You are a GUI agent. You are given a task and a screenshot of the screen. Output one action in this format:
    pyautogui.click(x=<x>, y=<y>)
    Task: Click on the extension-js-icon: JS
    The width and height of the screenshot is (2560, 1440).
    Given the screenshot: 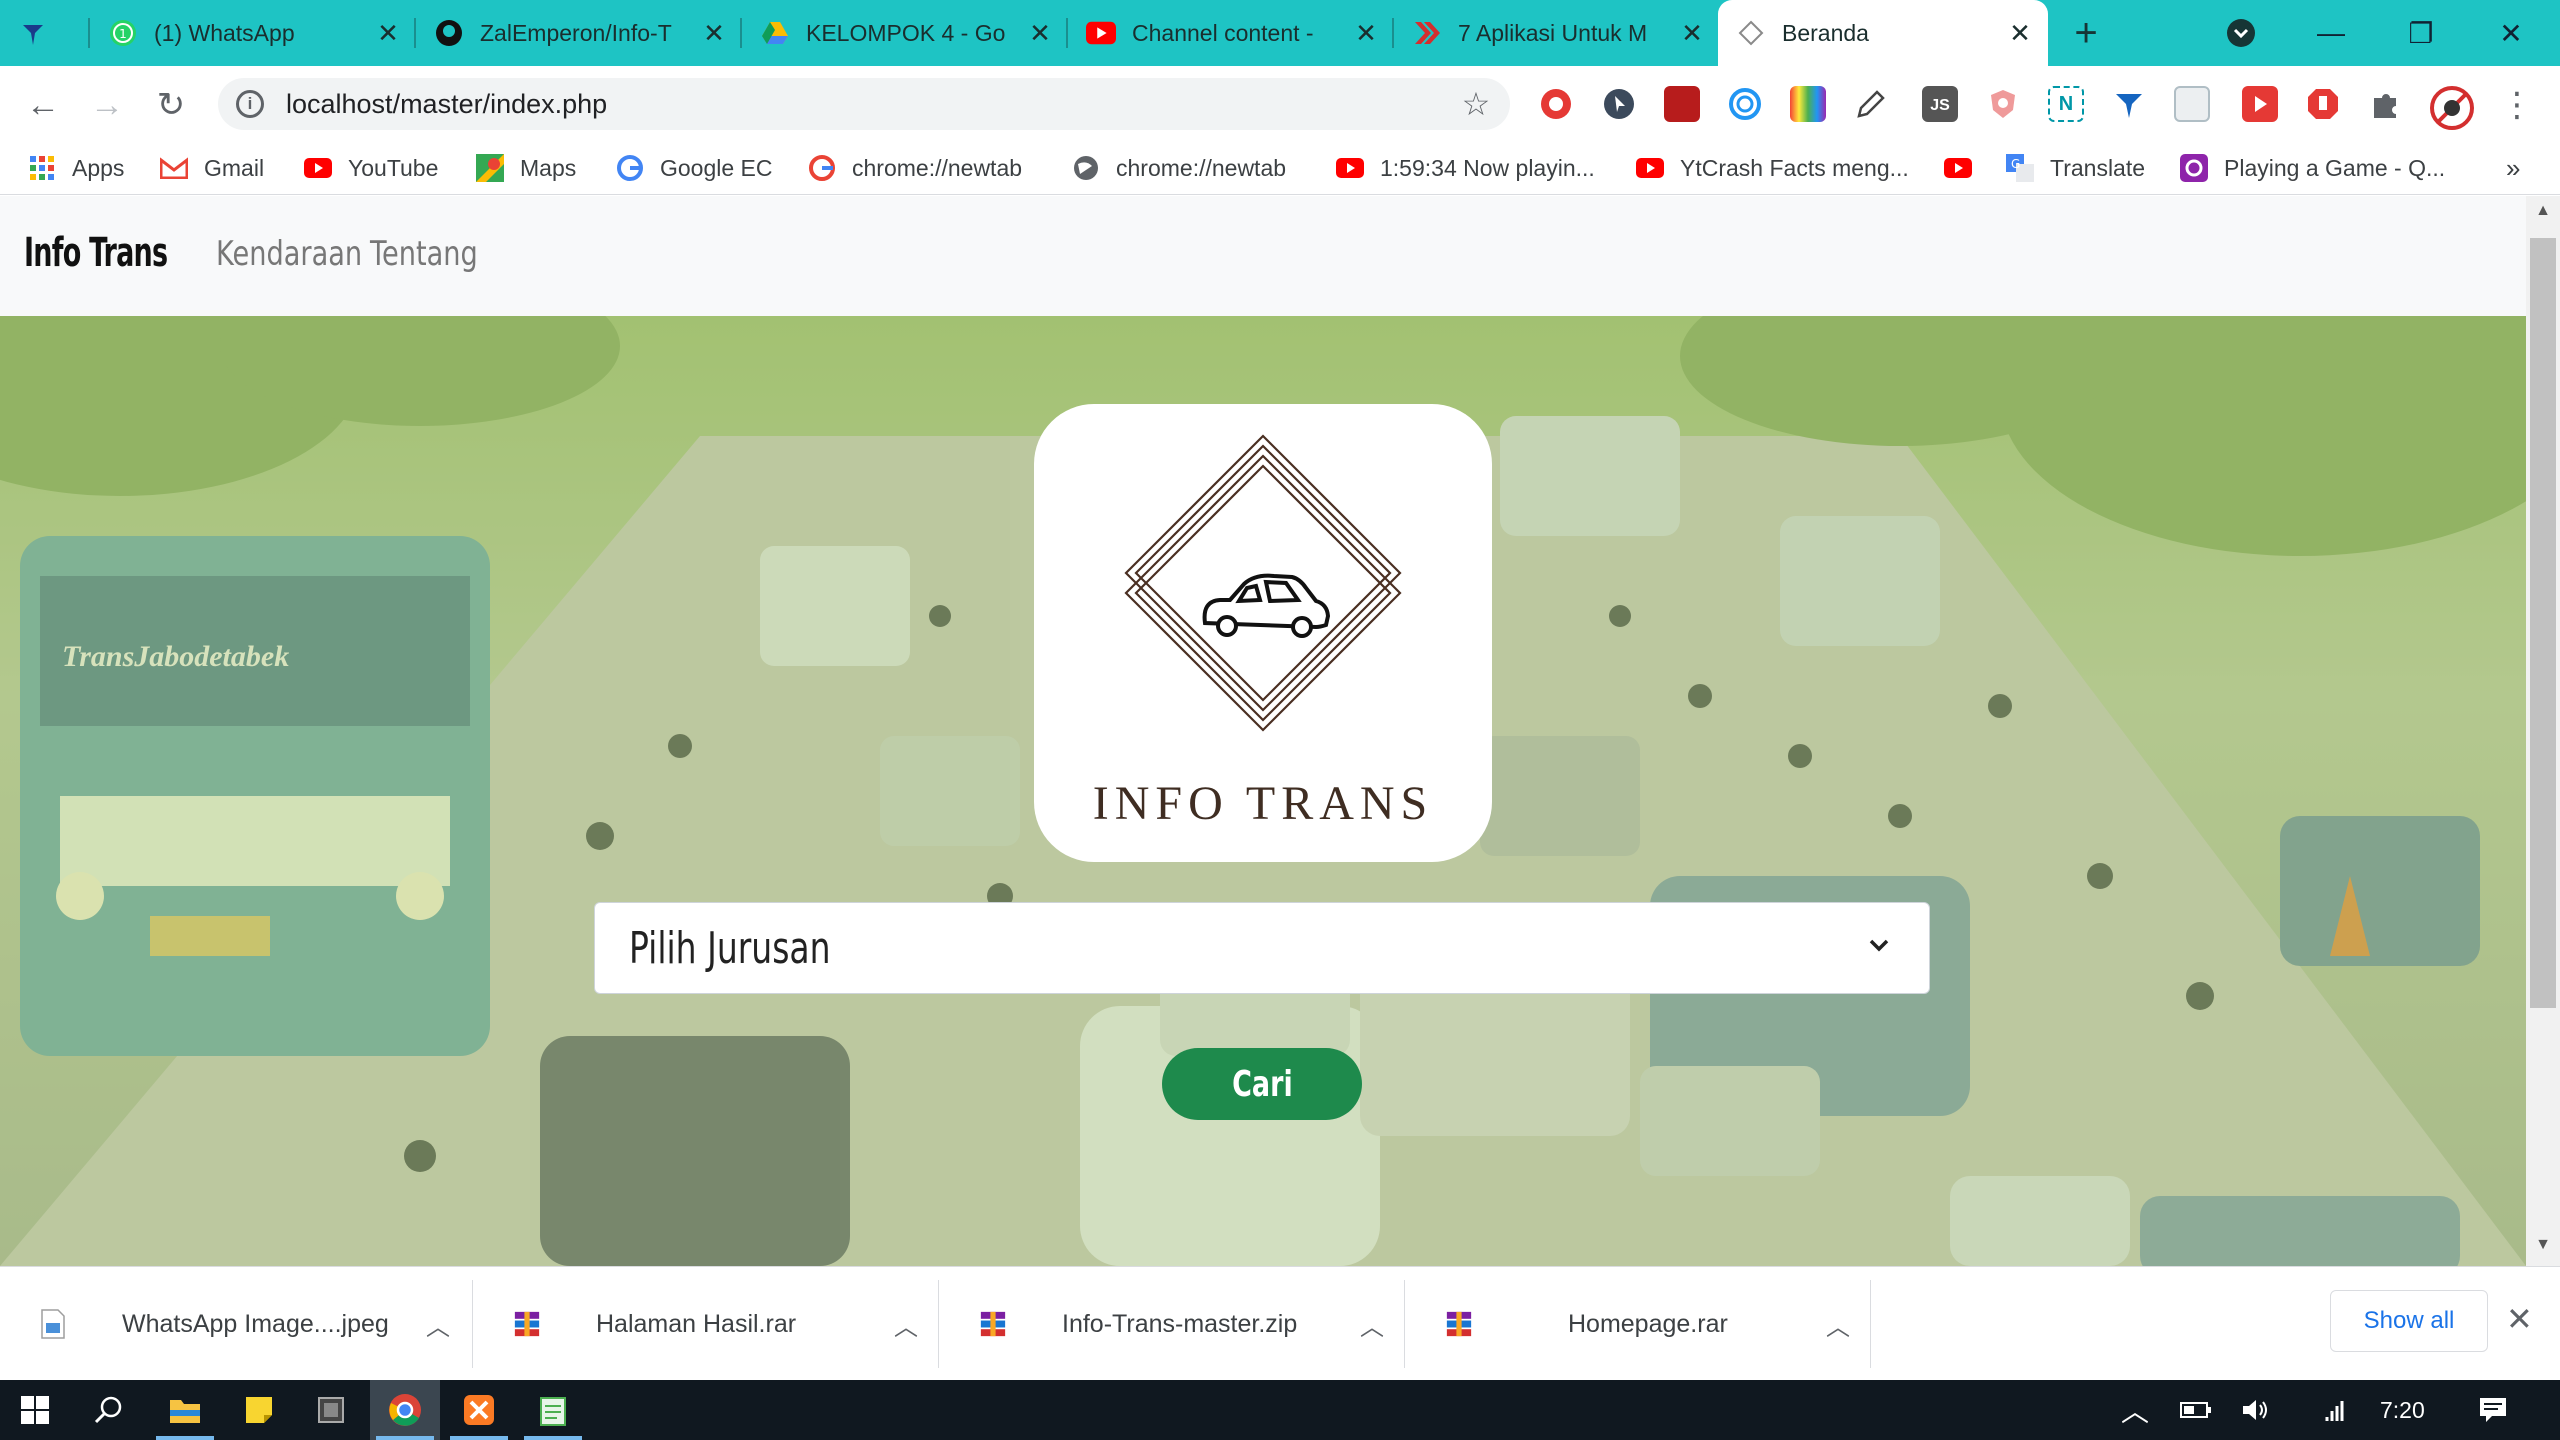 What is the action you would take?
    pyautogui.click(x=1940, y=104)
    